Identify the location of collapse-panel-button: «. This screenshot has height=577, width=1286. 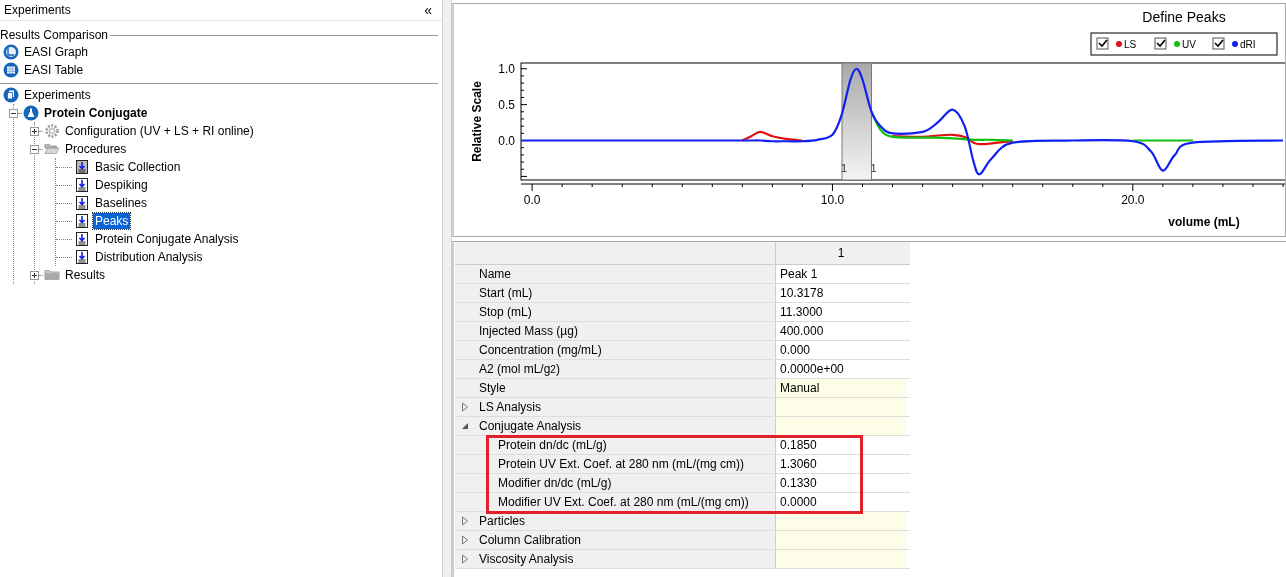
(428, 10).